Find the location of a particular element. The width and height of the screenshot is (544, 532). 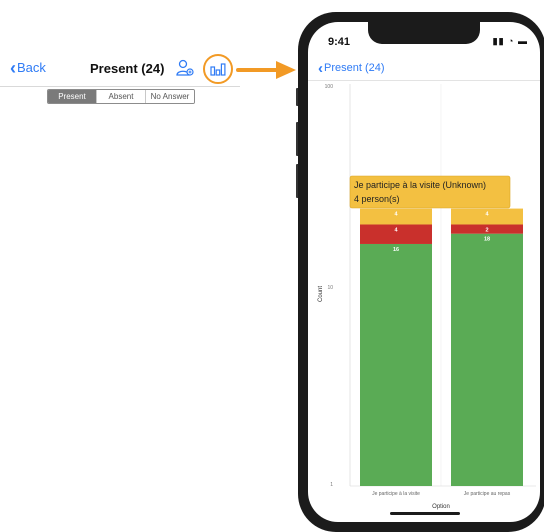

segment-present: Present is located at coordinates (72, 96).